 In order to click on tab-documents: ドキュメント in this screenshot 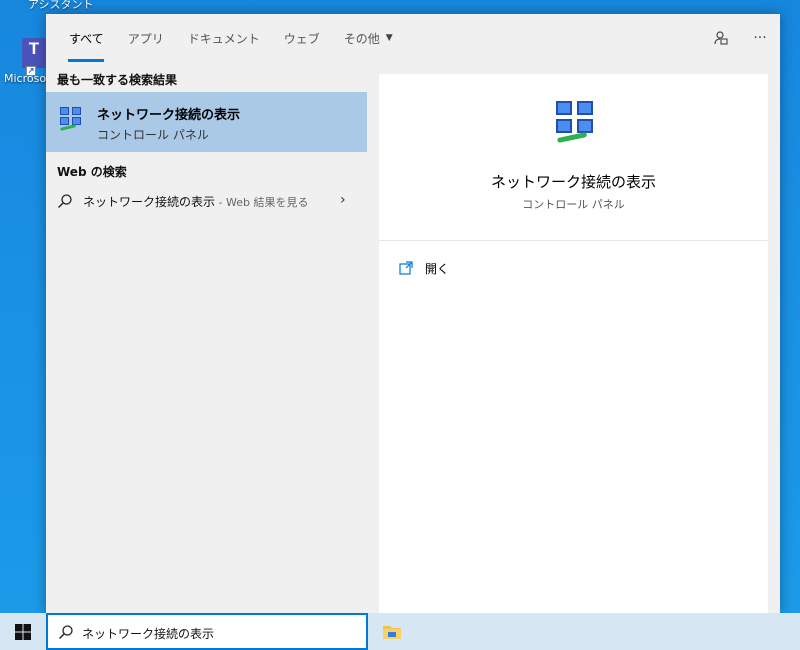, I will do `click(224, 38)`.